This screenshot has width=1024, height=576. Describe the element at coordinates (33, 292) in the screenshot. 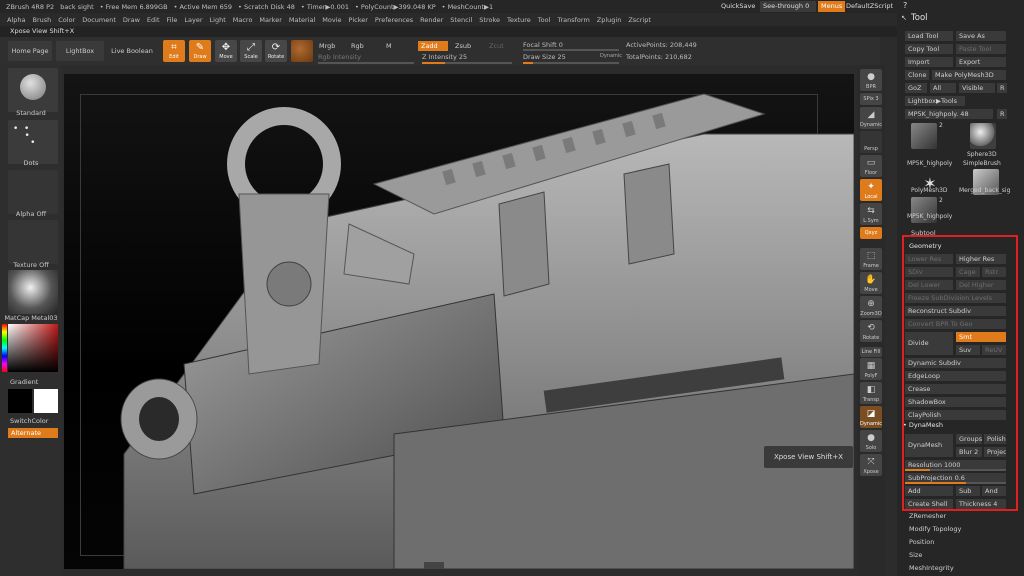

I see `material-thumbnail` at that location.